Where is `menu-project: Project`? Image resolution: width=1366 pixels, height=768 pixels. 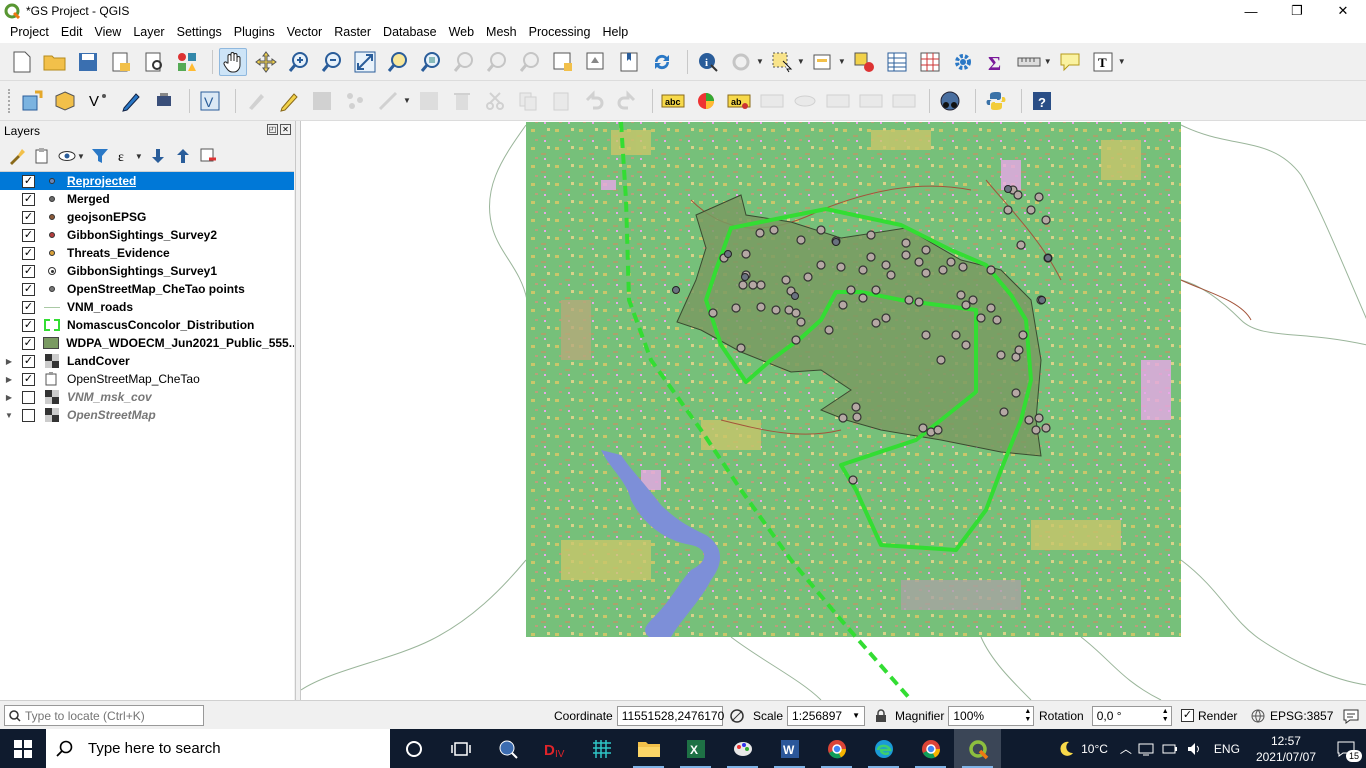
menu-project: Project is located at coordinates (29, 32).